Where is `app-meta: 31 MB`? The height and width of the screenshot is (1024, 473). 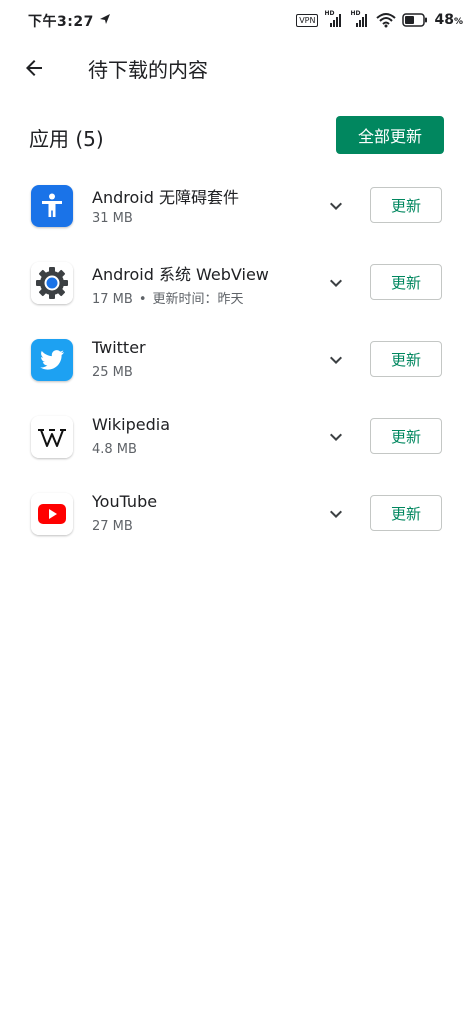
app-meta: 31 MB is located at coordinates (112, 218).